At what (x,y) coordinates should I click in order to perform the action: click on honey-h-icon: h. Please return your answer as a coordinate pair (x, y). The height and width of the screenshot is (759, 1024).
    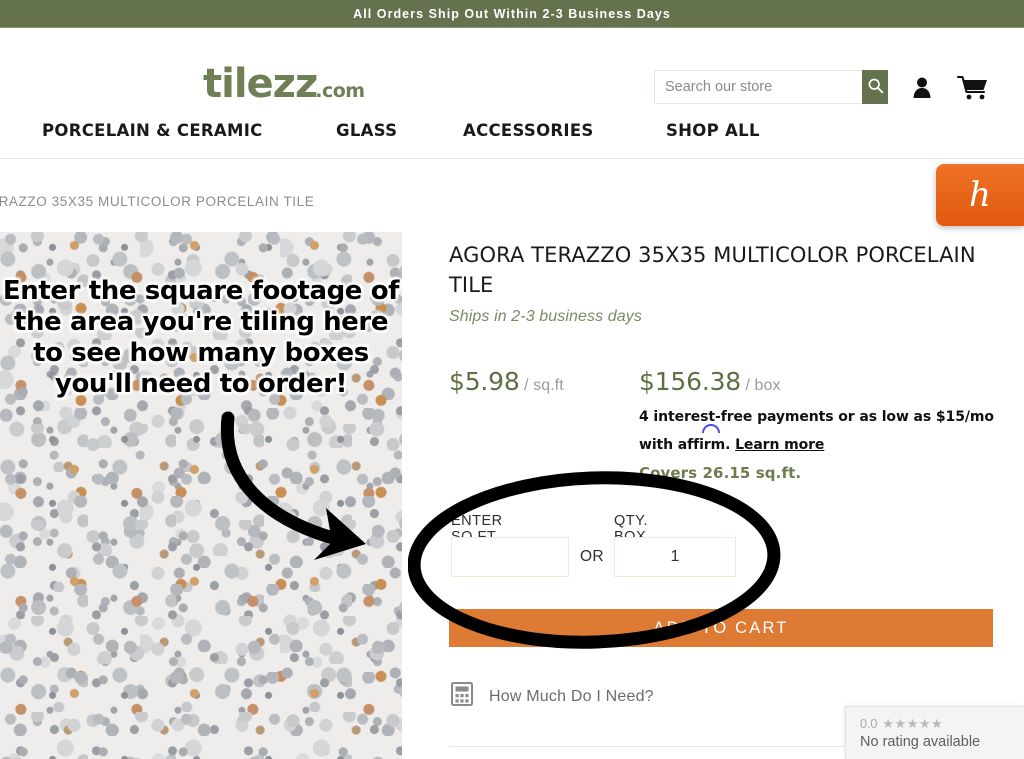
    Looking at the image, I should click on (980, 195).